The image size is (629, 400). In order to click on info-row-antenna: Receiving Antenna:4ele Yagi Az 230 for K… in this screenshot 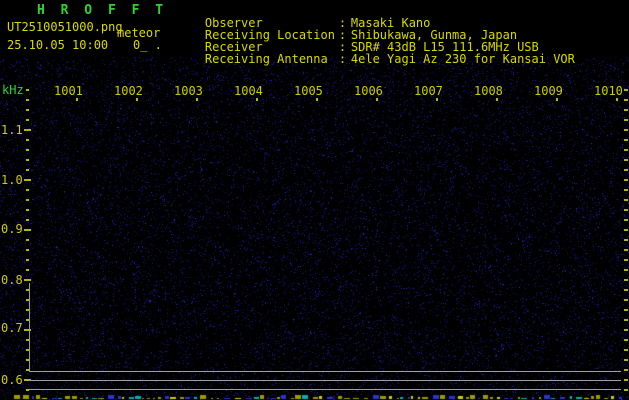, I will do `click(375, 53)`.